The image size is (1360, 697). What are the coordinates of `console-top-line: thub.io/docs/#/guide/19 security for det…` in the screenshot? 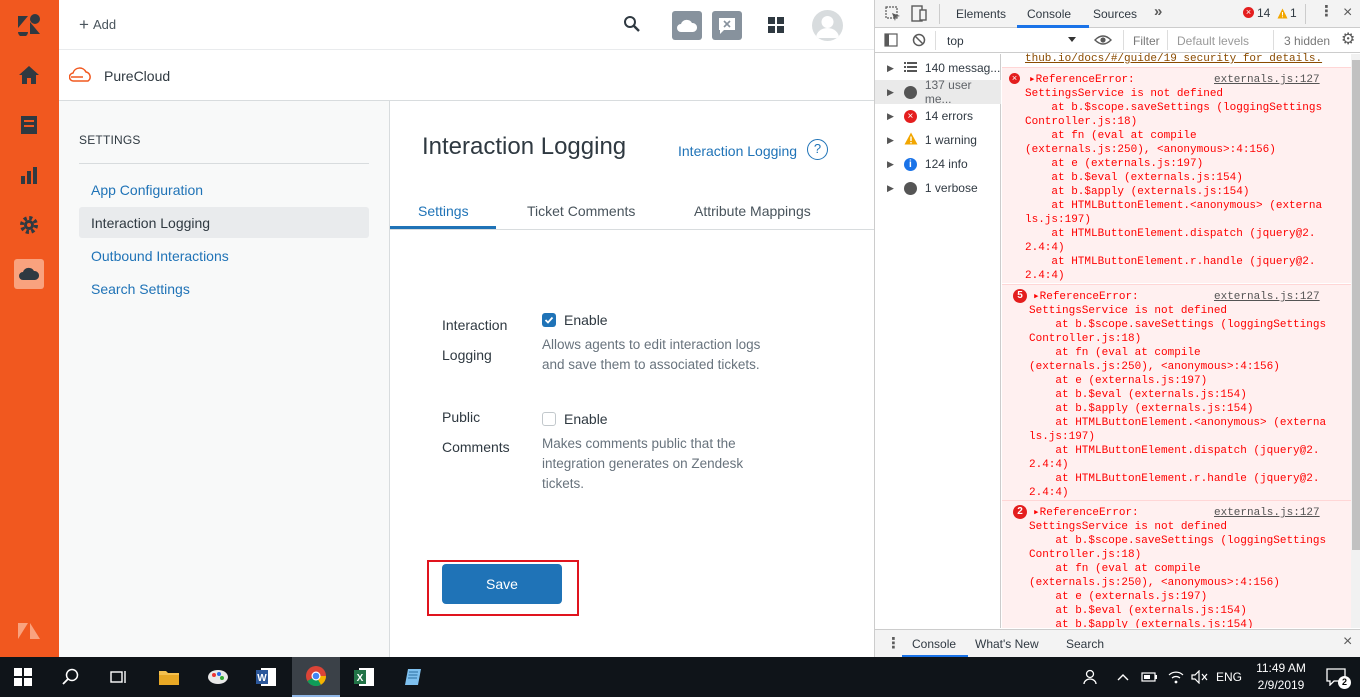 It's located at (1173, 59).